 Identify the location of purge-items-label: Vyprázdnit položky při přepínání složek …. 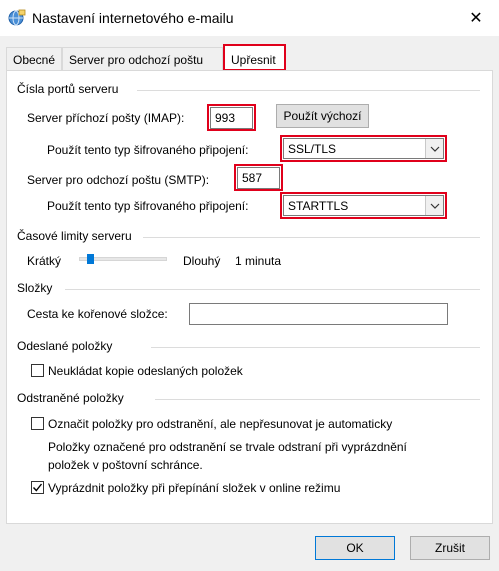
(194, 488).